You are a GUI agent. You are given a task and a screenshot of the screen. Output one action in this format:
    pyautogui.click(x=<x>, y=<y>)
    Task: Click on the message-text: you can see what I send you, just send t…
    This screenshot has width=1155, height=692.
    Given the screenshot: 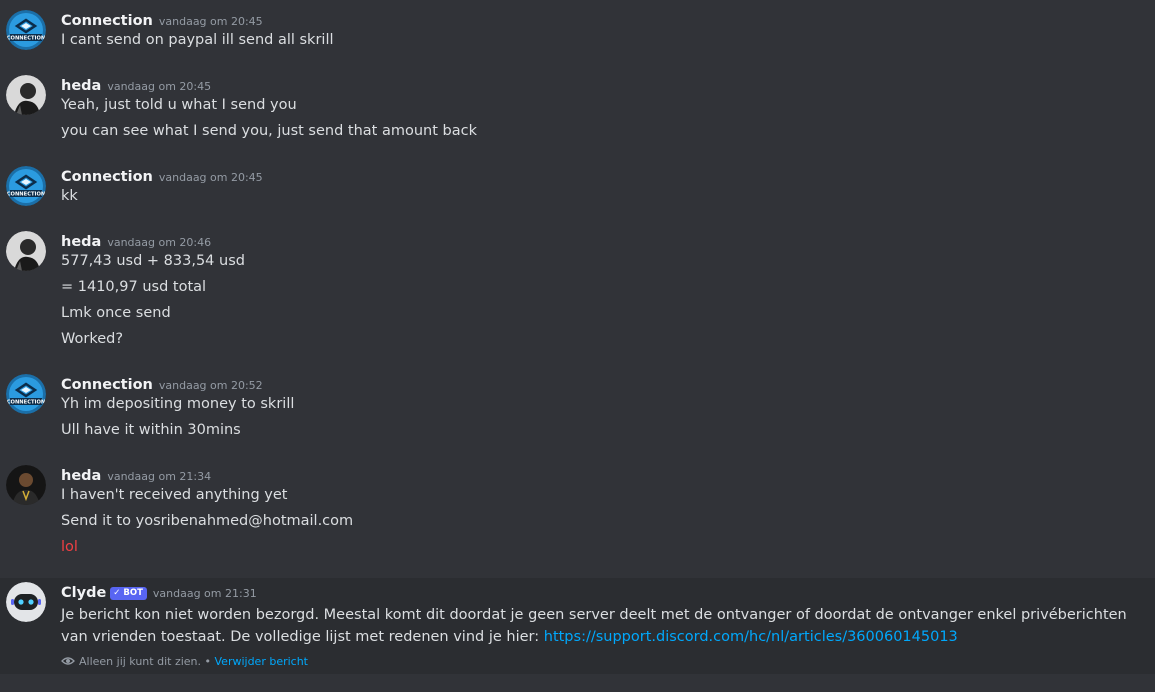 What is the action you would take?
    pyautogui.click(x=269, y=131)
    